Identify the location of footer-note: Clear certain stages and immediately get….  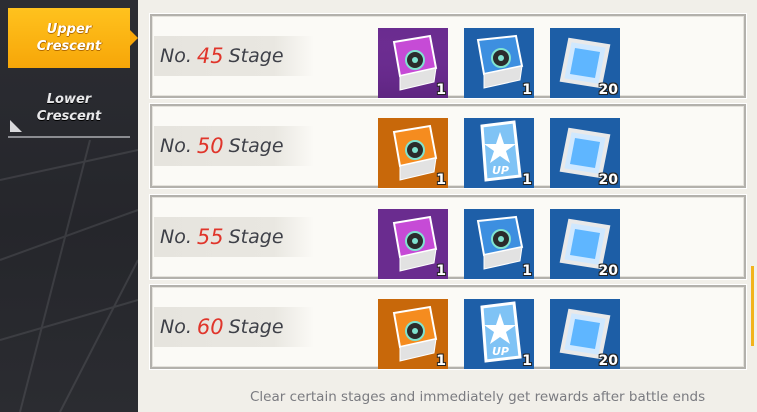
(478, 397).